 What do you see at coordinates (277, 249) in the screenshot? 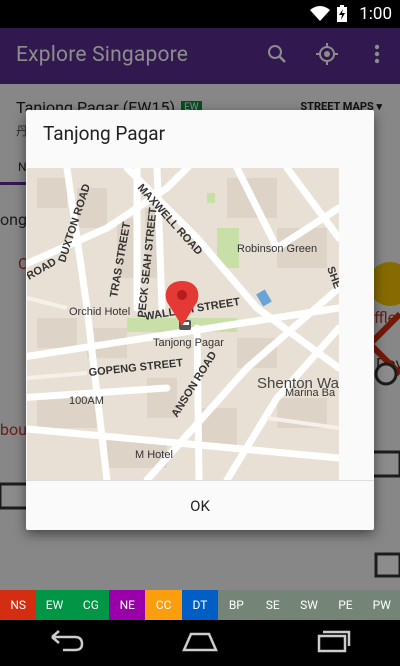
I see `map-label-robinson: Robinson Green` at bounding box center [277, 249].